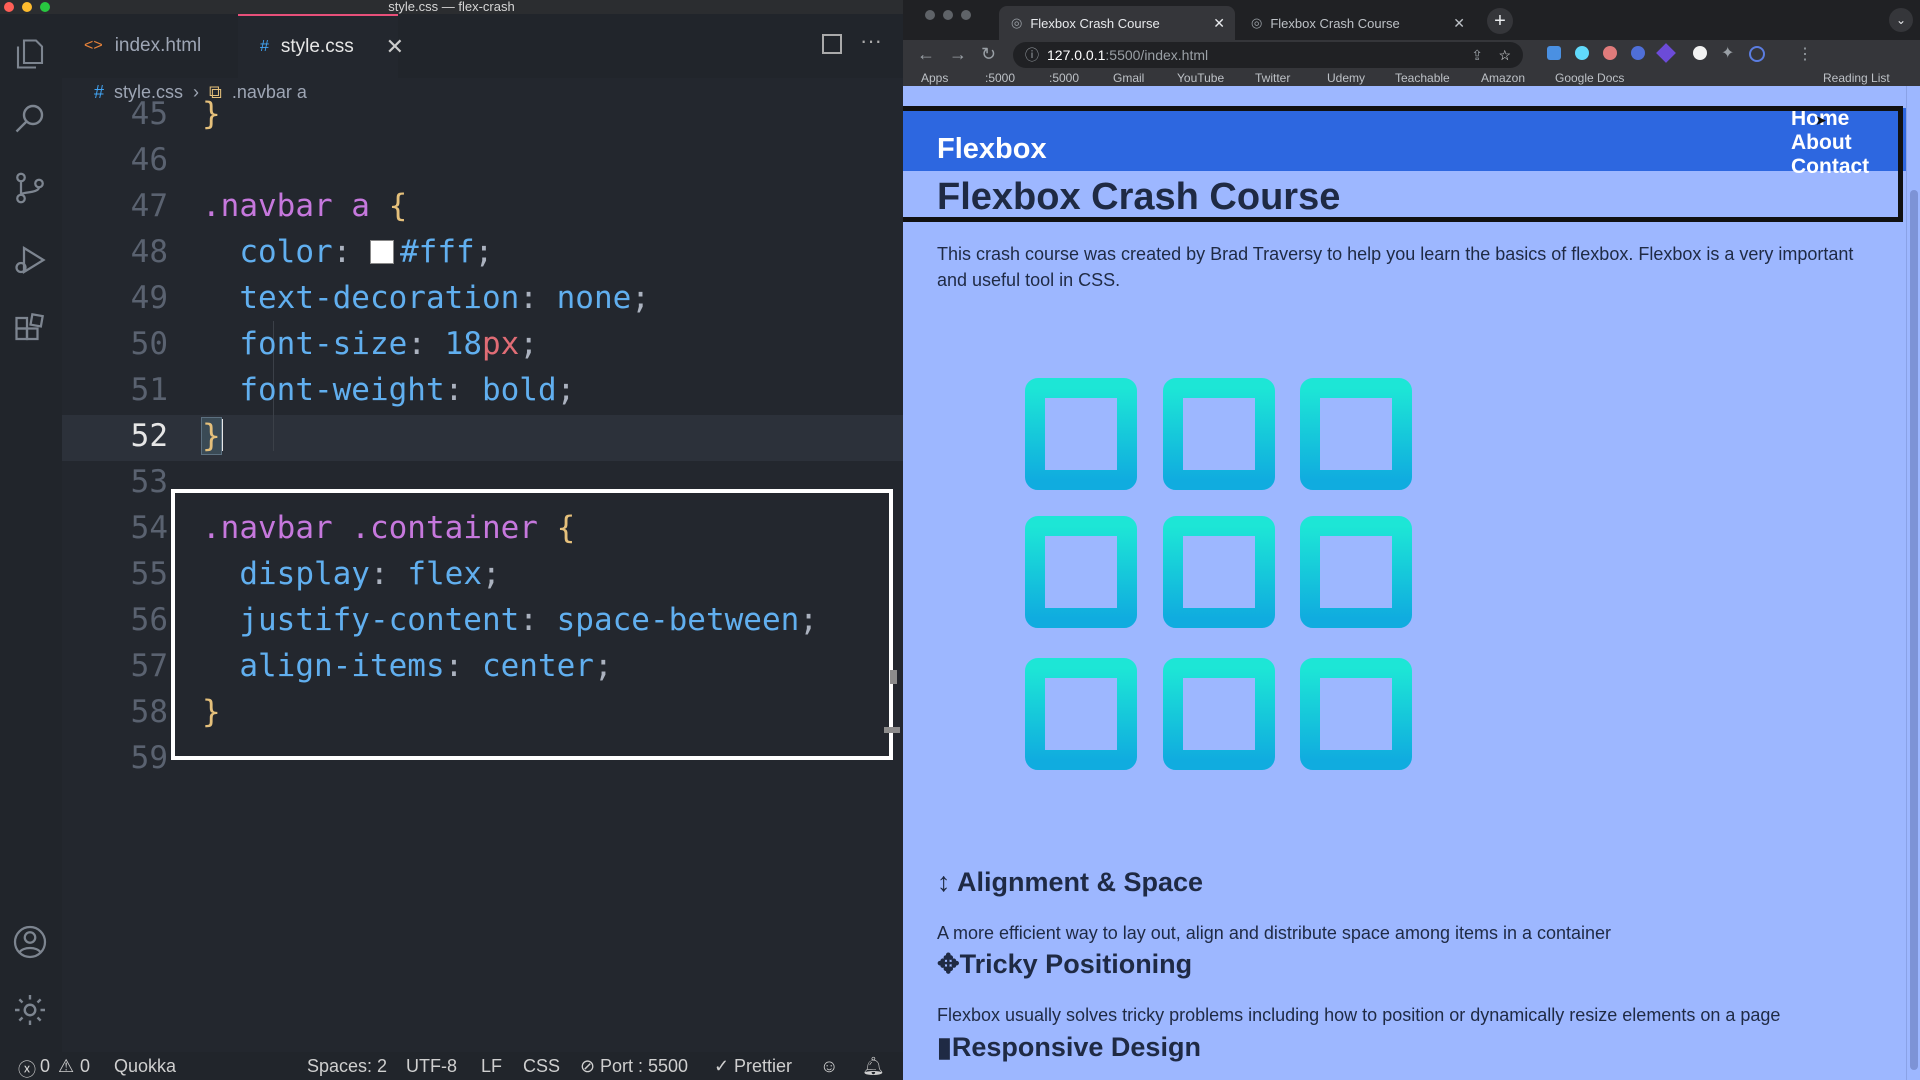  Describe the element at coordinates (1901, 20) in the screenshot. I see `tab-search-icon: ⌄` at that location.